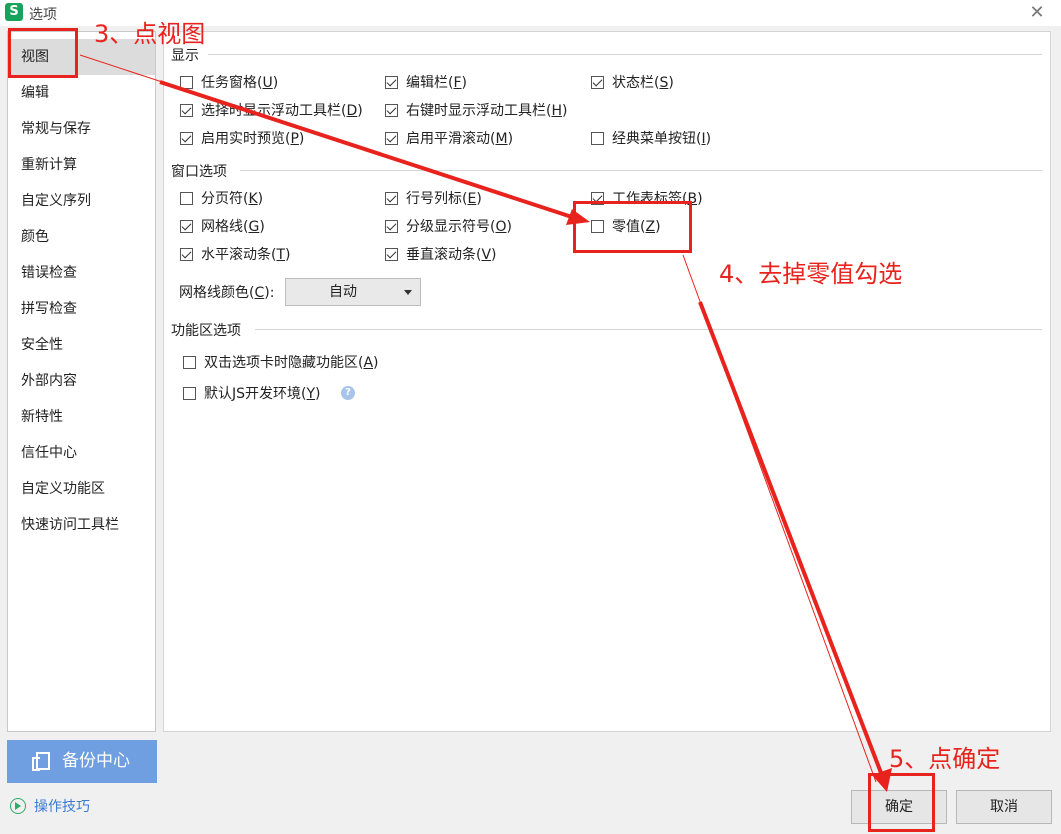  What do you see at coordinates (899, 807) in the screenshot?
I see `ok-button: 确定` at bounding box center [899, 807].